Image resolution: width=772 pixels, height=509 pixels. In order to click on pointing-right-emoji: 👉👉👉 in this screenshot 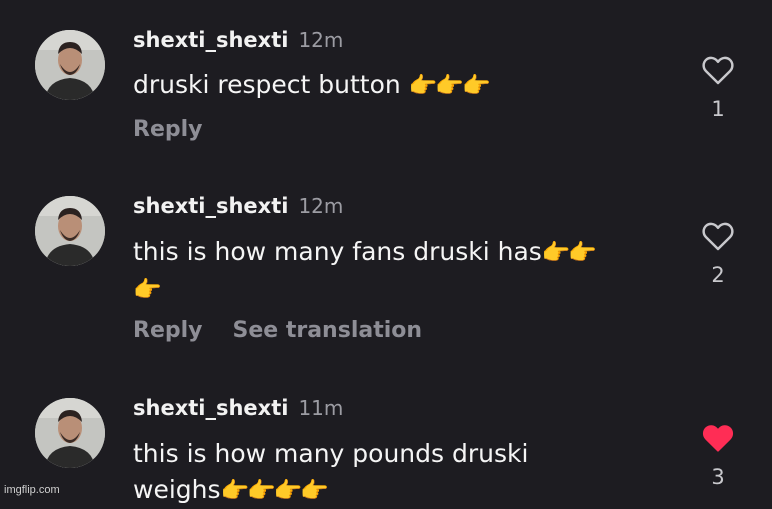, I will do `click(449, 86)`.